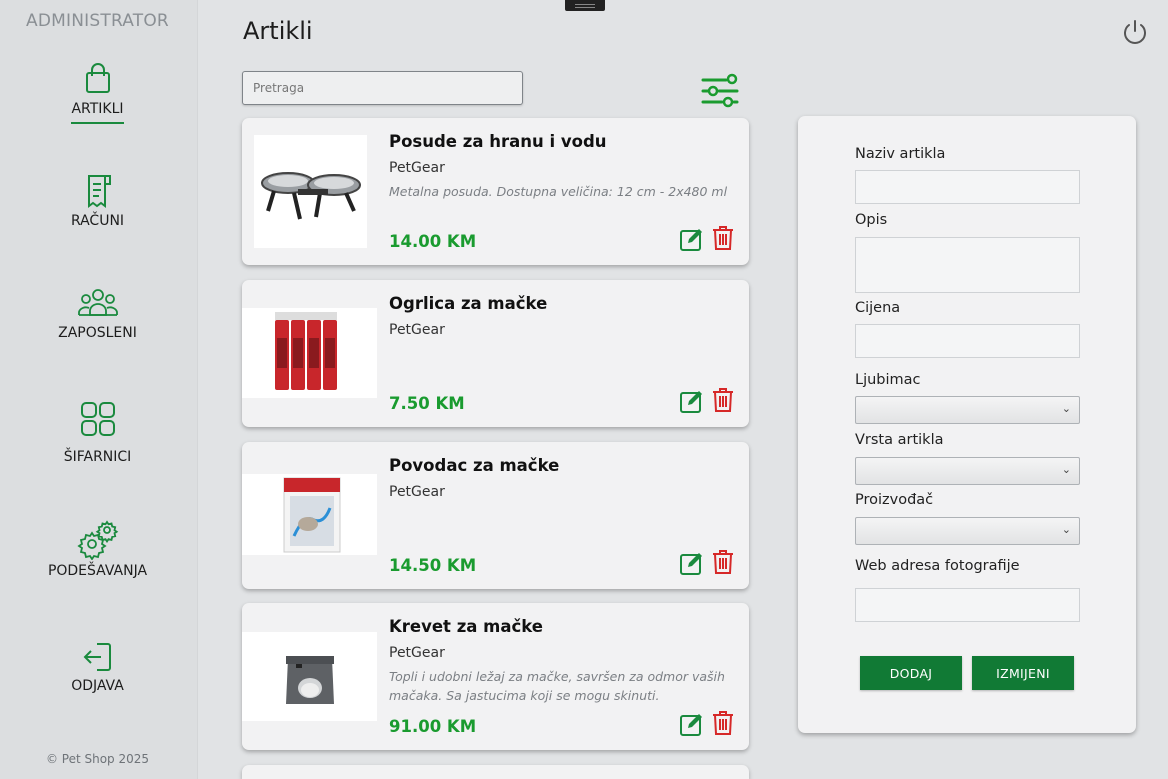 This screenshot has width=1168, height=779. Describe the element at coordinates (433, 241) in the screenshot. I see `product-price: 14.00 KM` at that location.